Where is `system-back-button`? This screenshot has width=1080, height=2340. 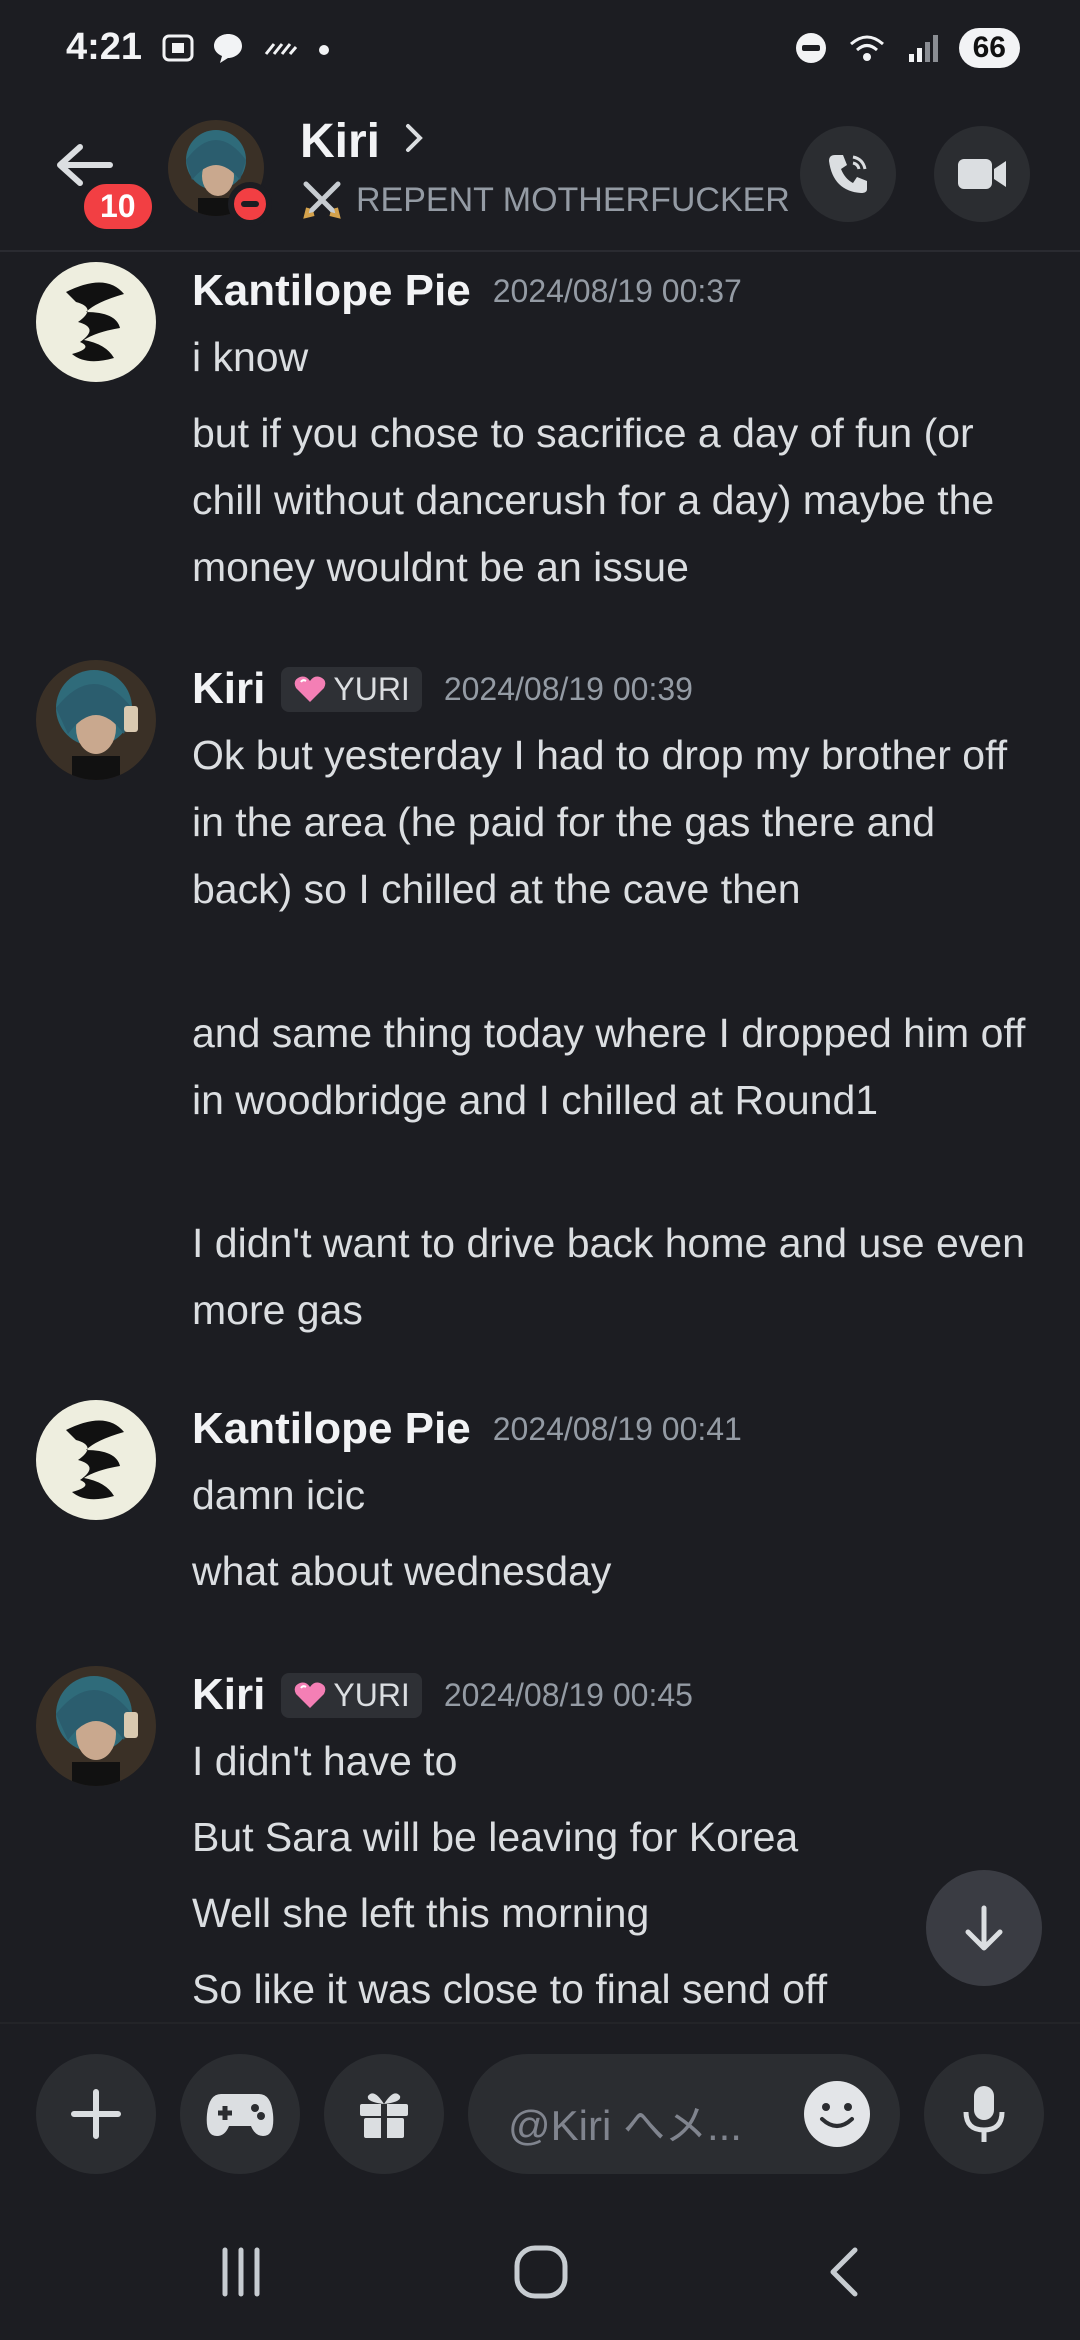
system-back-button is located at coordinates (845, 2272).